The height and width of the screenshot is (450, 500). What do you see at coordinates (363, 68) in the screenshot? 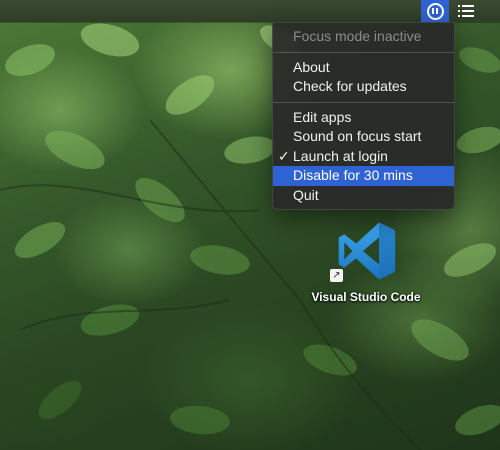
I see `about-menu-item: About` at bounding box center [363, 68].